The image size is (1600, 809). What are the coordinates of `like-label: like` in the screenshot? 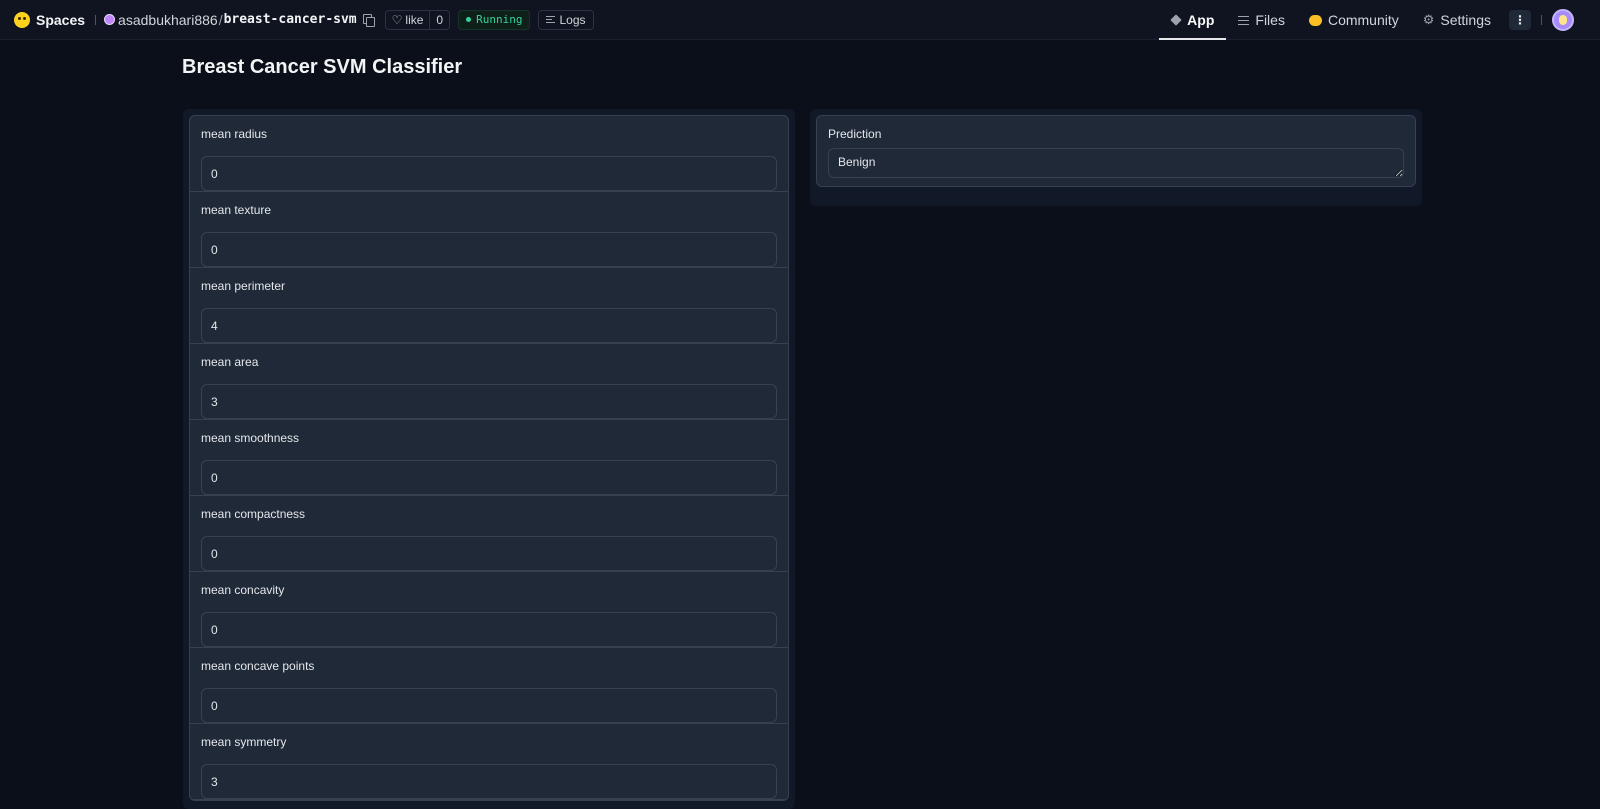 It's located at (414, 19).